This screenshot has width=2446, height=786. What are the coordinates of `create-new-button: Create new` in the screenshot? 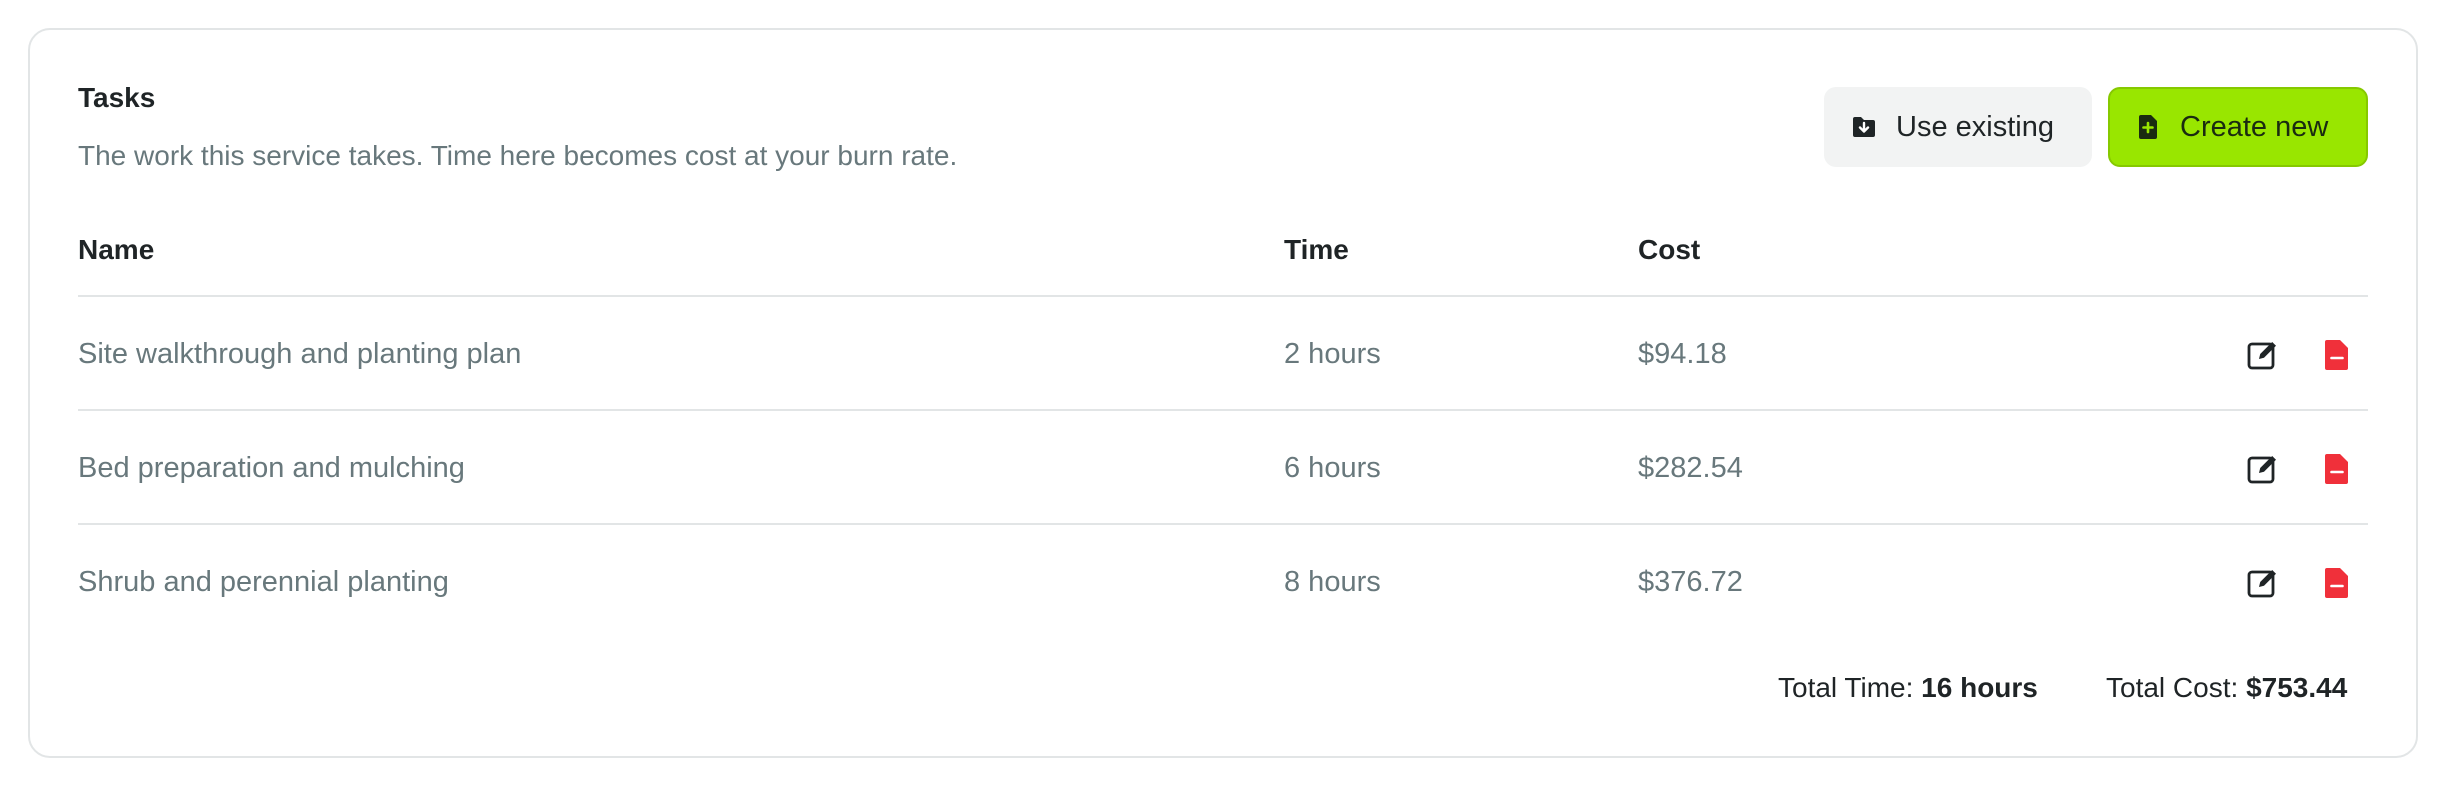 It's located at (2238, 127).